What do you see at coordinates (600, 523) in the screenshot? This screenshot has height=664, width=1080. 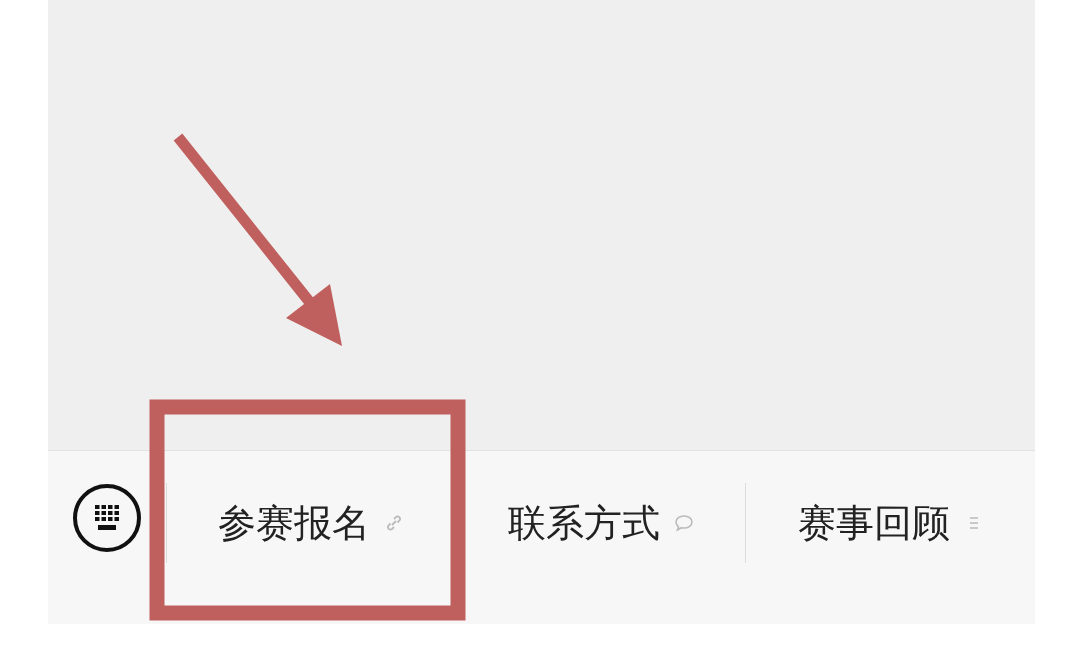 I see `menu-item: 联系方式` at bounding box center [600, 523].